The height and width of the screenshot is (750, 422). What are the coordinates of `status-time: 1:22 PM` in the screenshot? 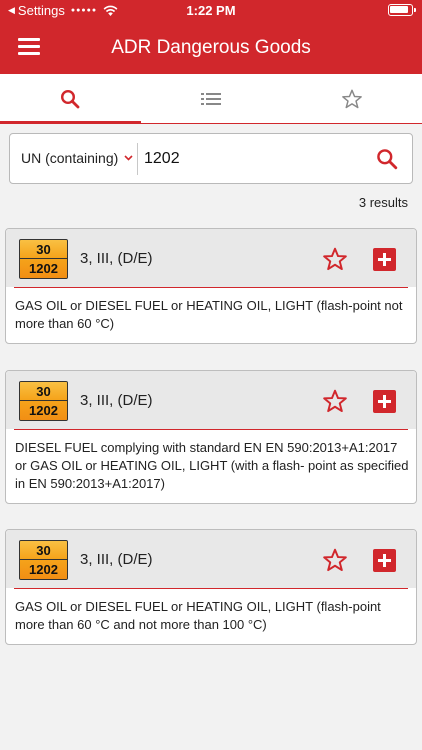 It's located at (211, 10).